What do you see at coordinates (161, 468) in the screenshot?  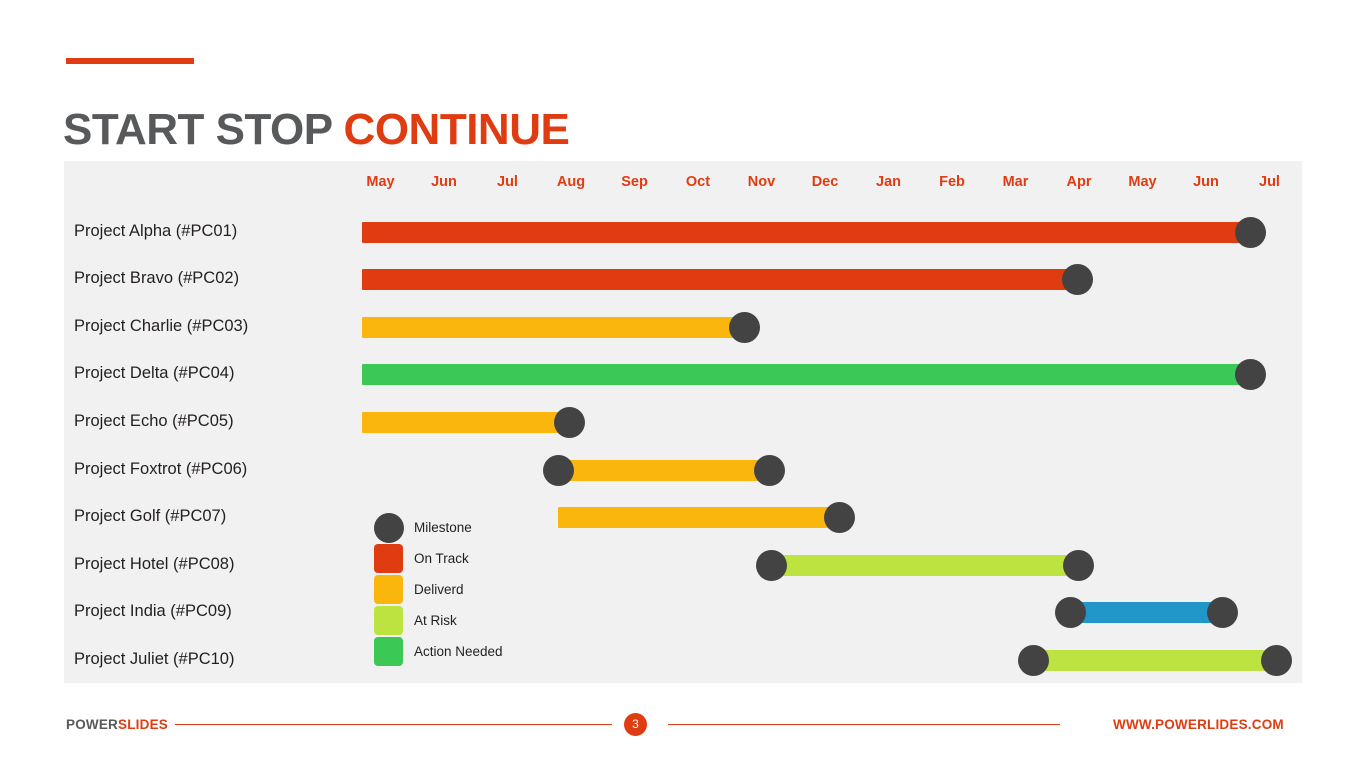 I see `task-label: Project Foxtrot (#PC06)` at bounding box center [161, 468].